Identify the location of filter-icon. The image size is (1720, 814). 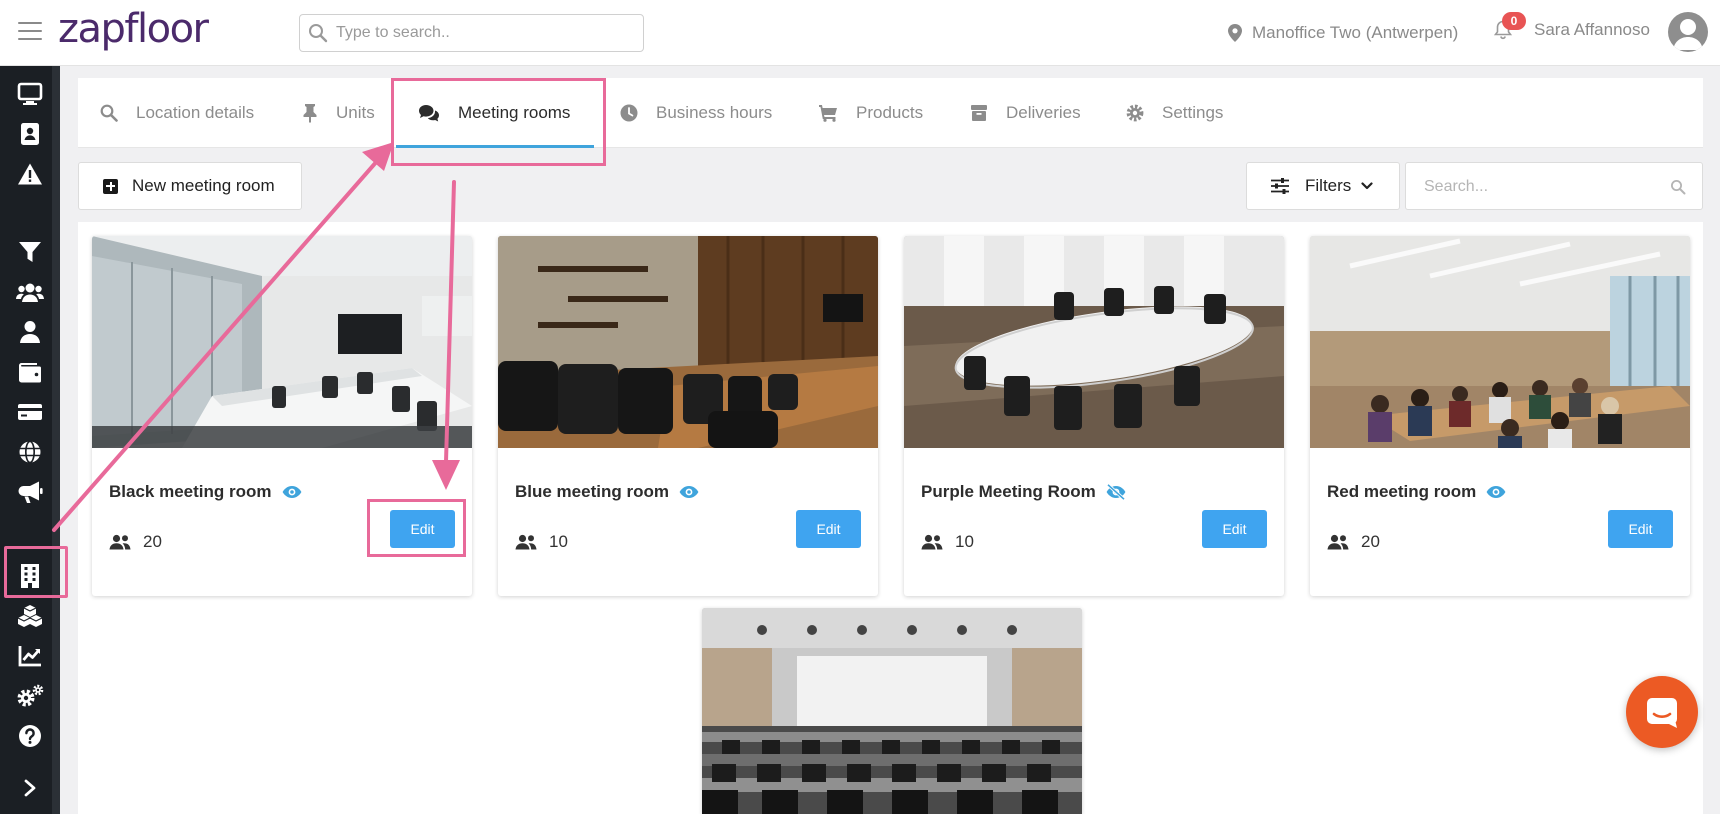
(30, 252).